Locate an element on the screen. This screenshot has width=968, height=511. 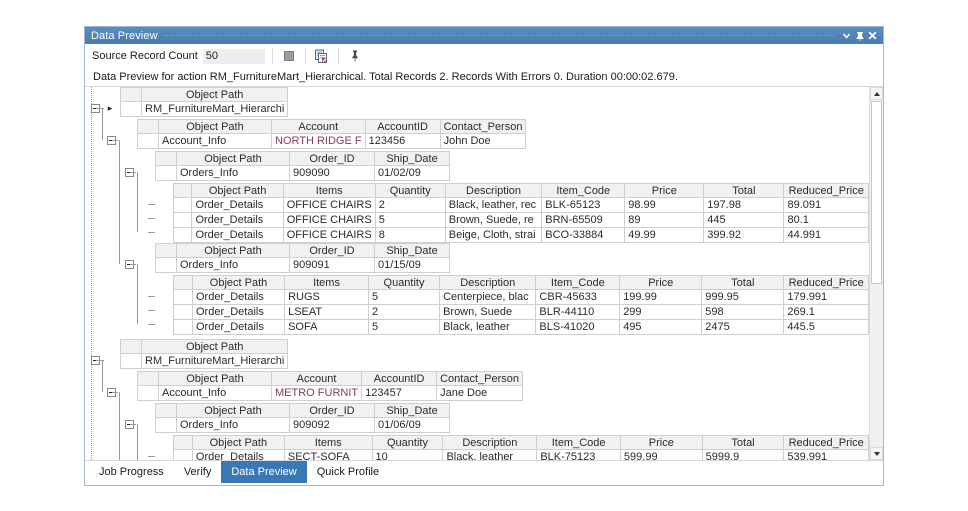
table-cell: 89.091 is located at coordinates (826, 205).